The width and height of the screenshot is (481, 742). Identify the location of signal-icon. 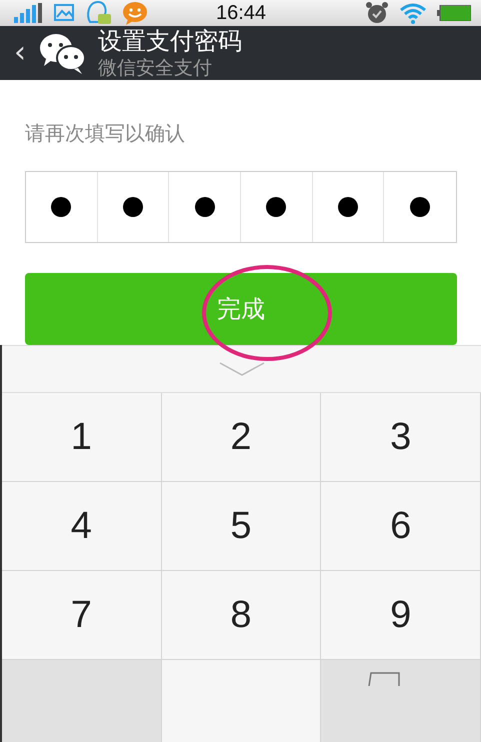
(29, 13).